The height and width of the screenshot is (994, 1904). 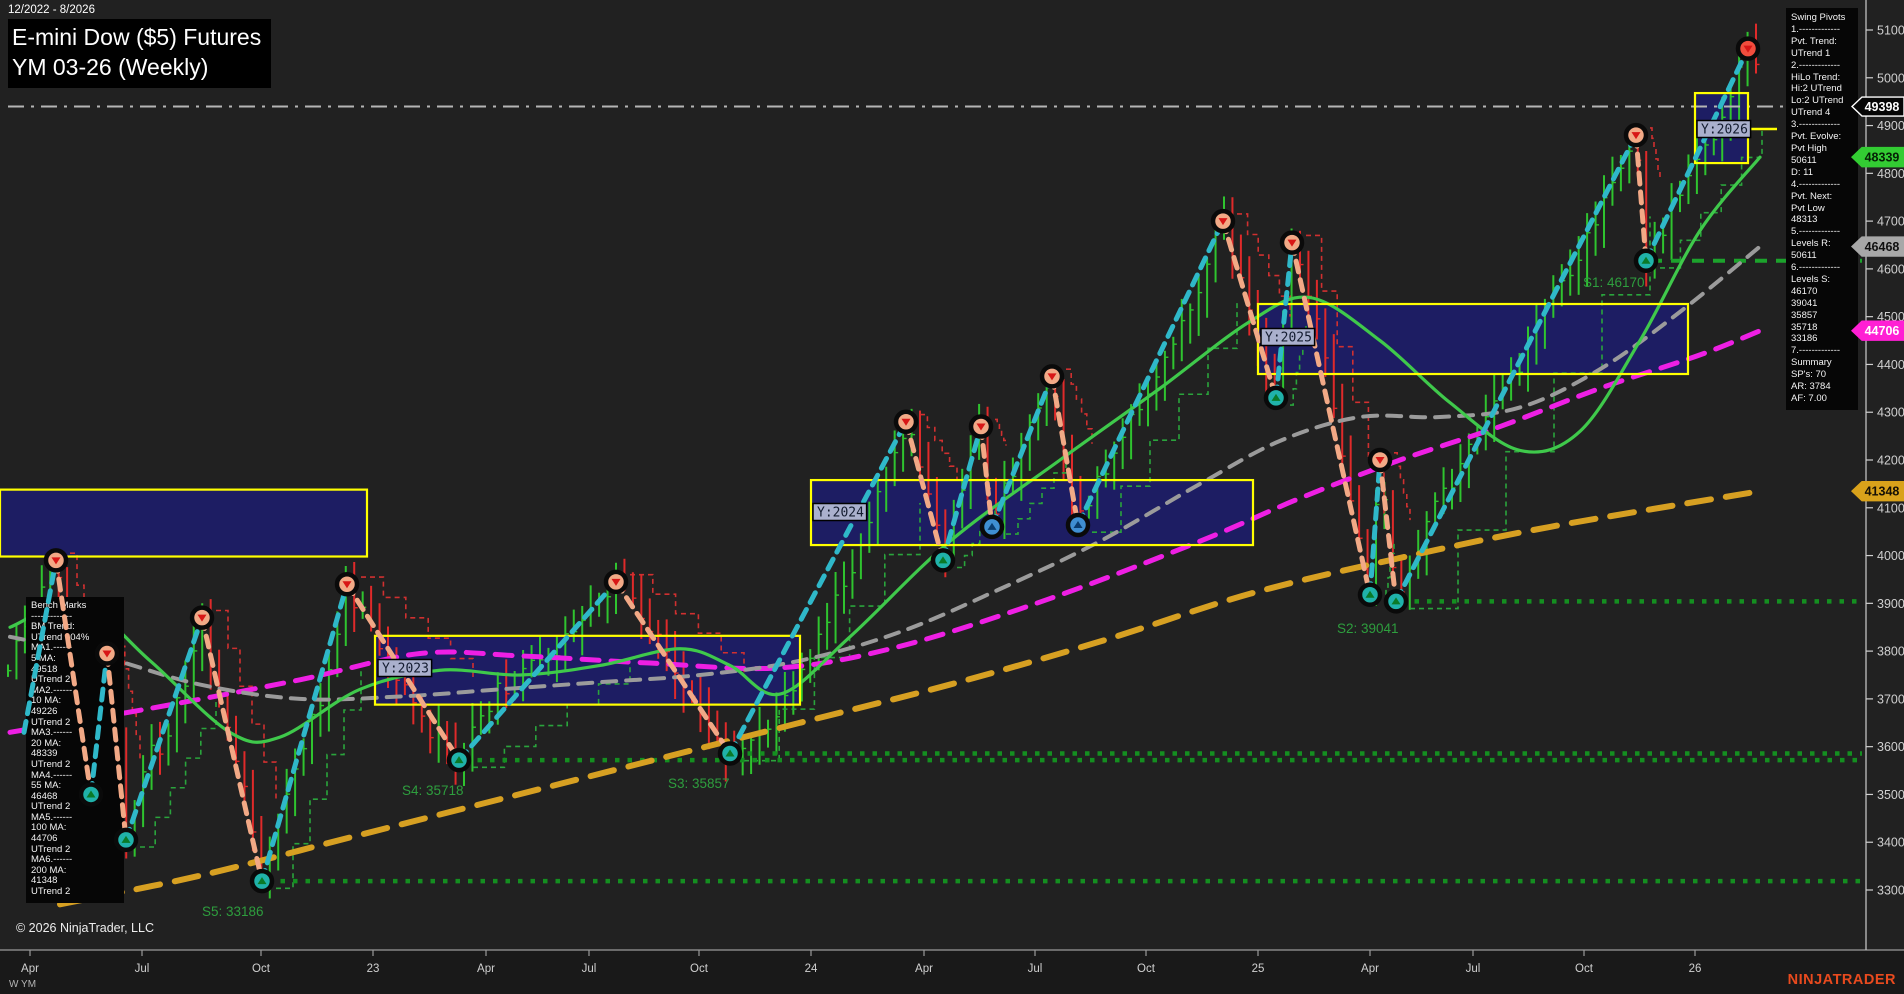 What do you see at coordinates (1890, 843) in the screenshot?
I see `price-tick-label: 34000` at bounding box center [1890, 843].